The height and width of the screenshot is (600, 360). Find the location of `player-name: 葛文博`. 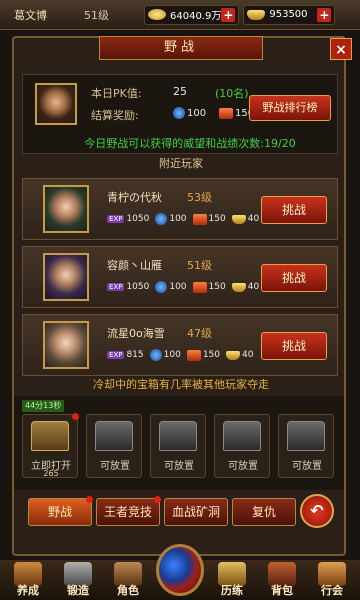

player-name: 葛文博 is located at coordinates (30, 15).